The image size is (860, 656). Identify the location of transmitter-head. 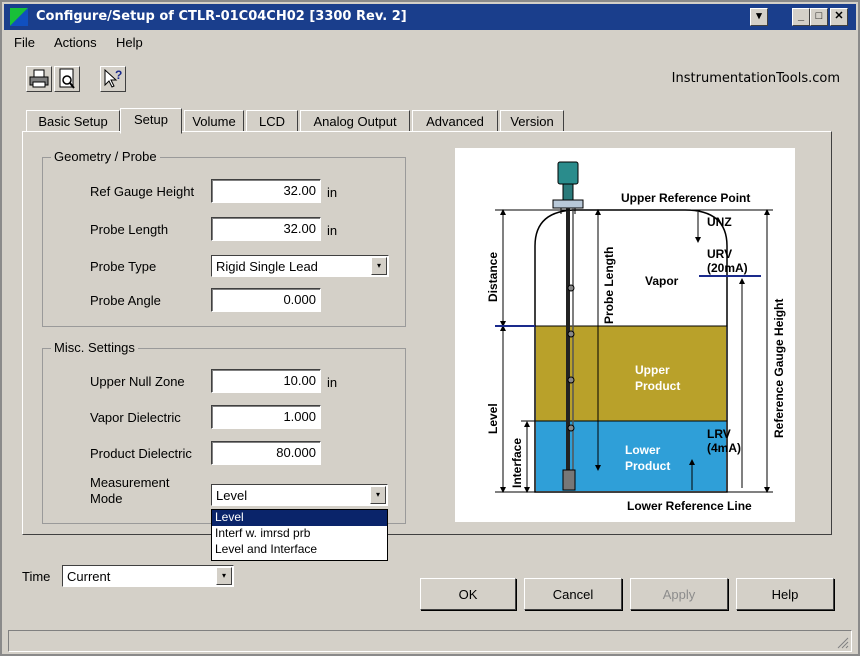
(568, 173).